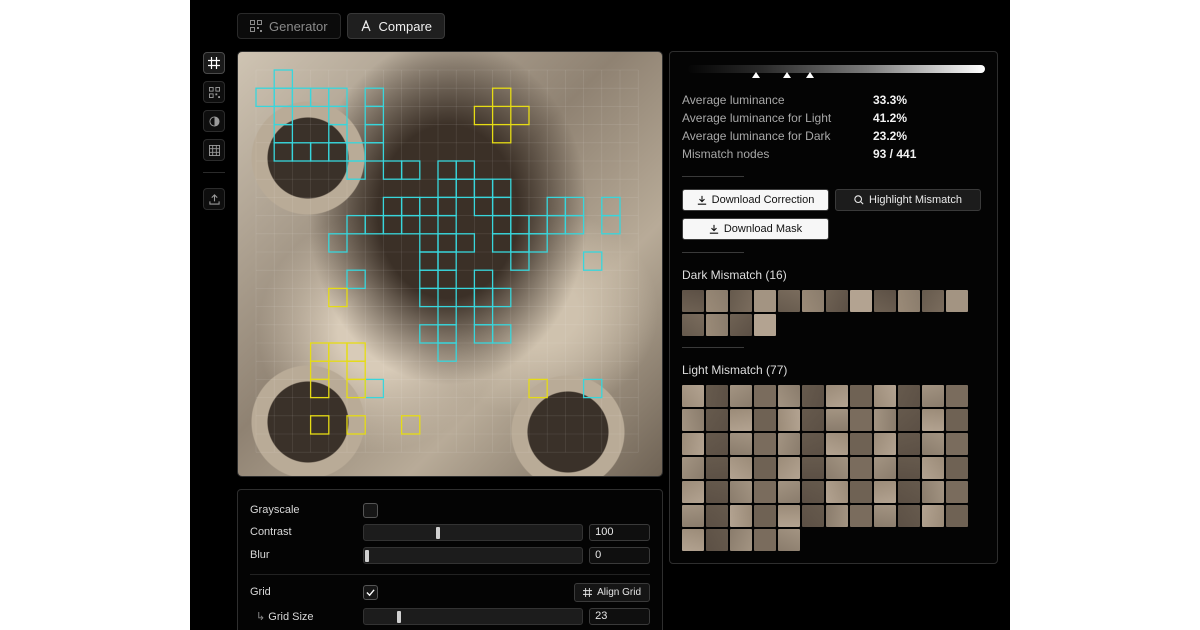 This screenshot has width=1200, height=630. What do you see at coordinates (398, 616) in the screenshot?
I see `grid-size-slider-thumb` at bounding box center [398, 616].